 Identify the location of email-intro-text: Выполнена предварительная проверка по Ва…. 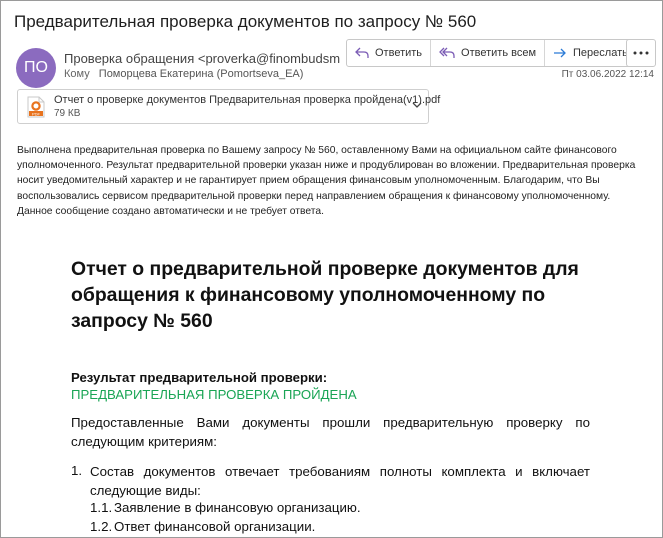
(326, 181).